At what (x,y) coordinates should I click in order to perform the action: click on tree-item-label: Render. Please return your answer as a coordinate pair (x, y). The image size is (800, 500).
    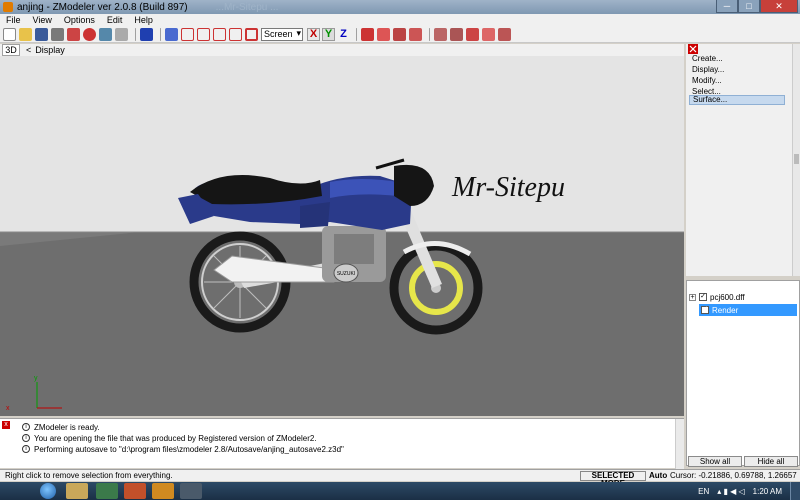
    Looking at the image, I should click on (725, 310).